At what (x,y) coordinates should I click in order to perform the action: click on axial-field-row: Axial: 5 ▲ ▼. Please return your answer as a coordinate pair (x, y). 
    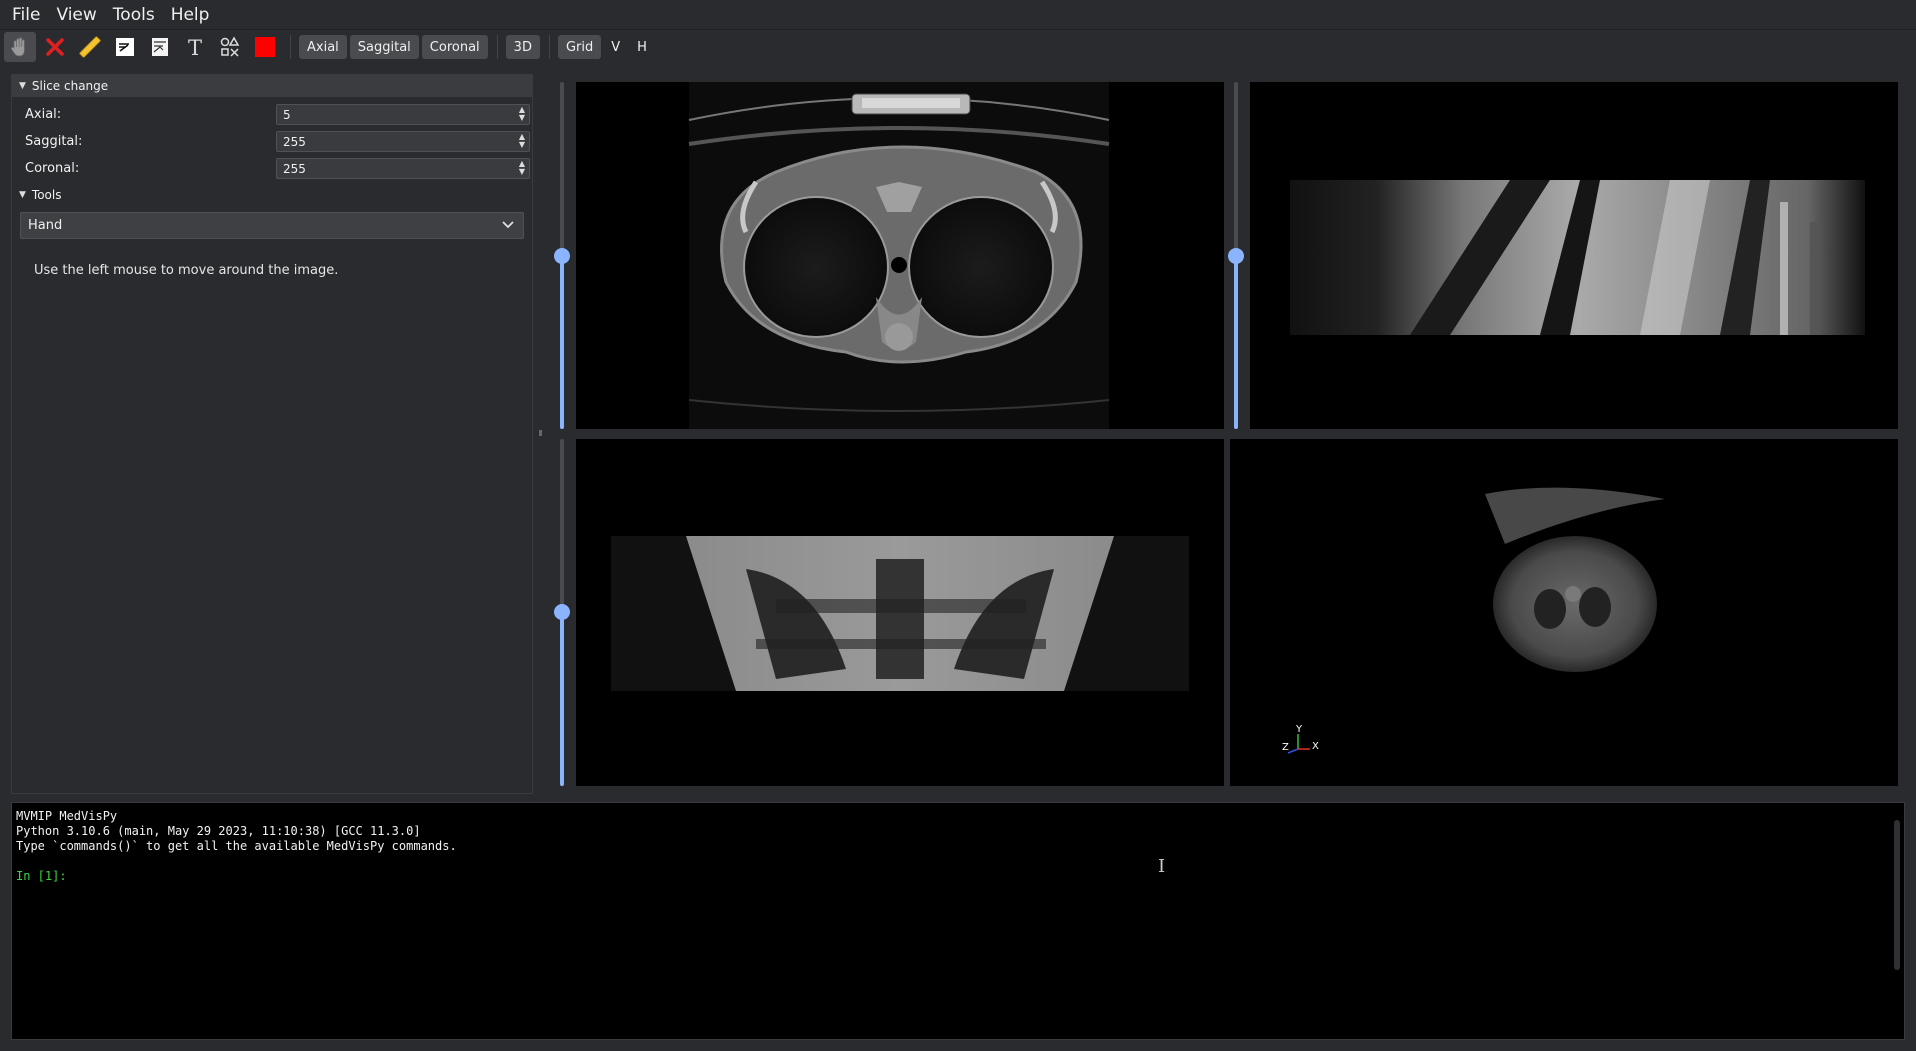
    Looking at the image, I should click on (272, 114).